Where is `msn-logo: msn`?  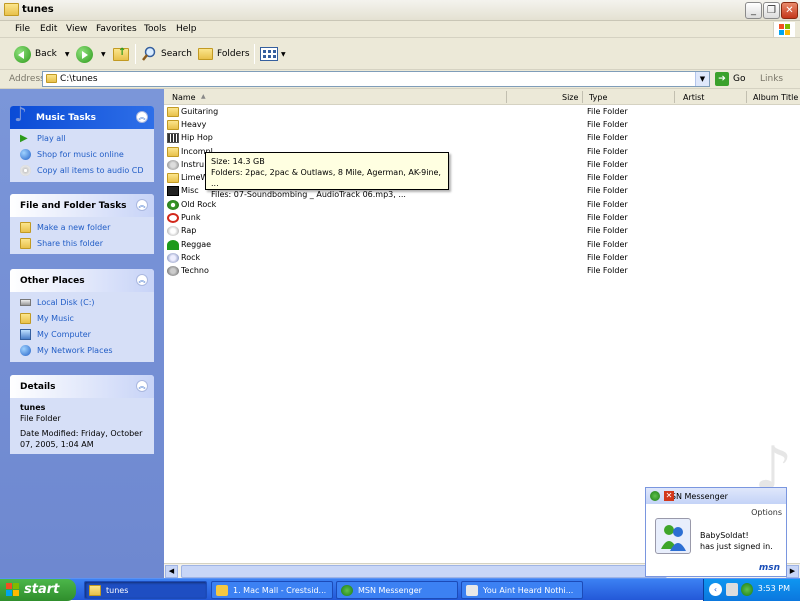
msn-logo: msn is located at coordinates (769, 568).